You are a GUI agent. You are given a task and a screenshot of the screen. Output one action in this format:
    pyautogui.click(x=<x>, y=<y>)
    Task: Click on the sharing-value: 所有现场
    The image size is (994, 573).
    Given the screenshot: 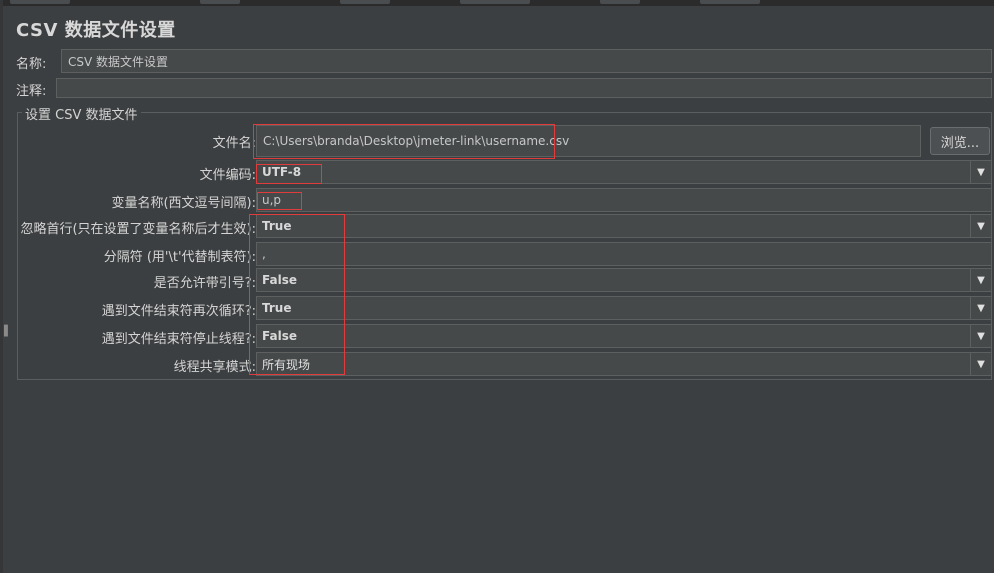 What is the action you would take?
    pyautogui.click(x=286, y=364)
    